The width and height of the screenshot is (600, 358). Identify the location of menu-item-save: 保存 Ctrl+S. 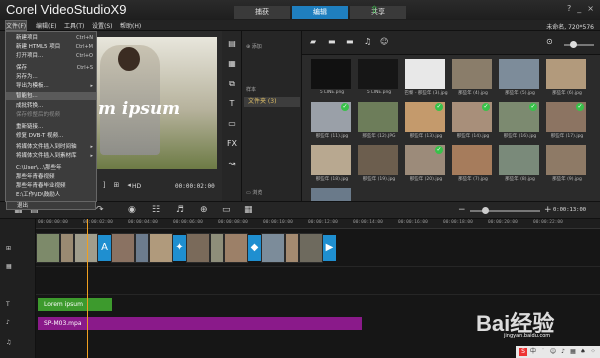
(51, 68).